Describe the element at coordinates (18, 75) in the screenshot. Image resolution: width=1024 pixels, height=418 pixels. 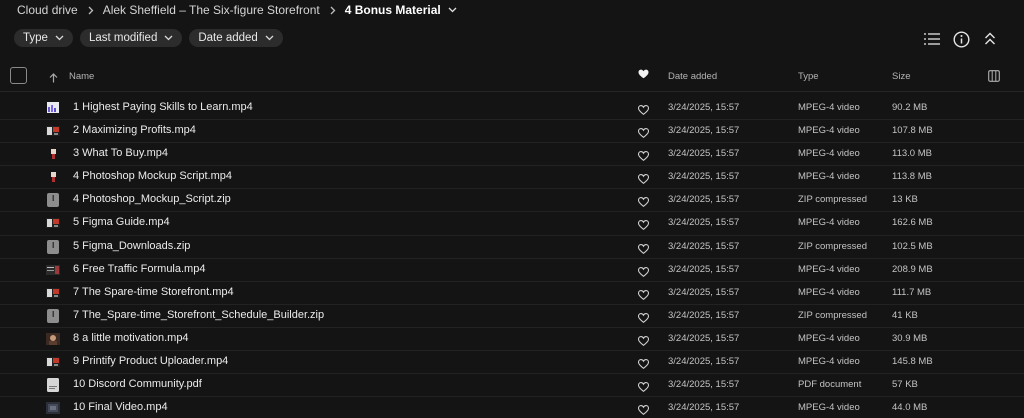
I see `select-all-checkbox` at that location.